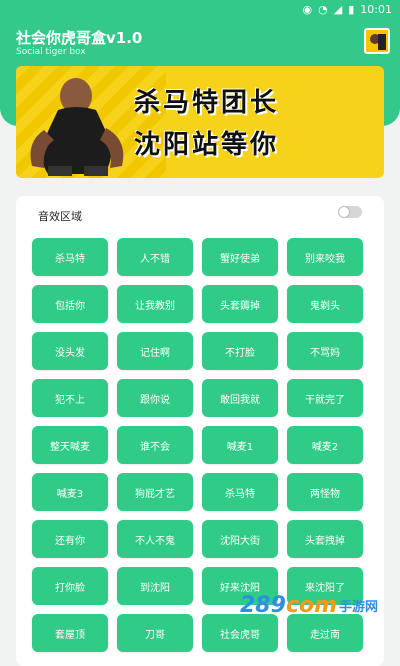  What do you see at coordinates (51, 52) in the screenshot?
I see `app-subtitle: Social tiger box` at bounding box center [51, 52].